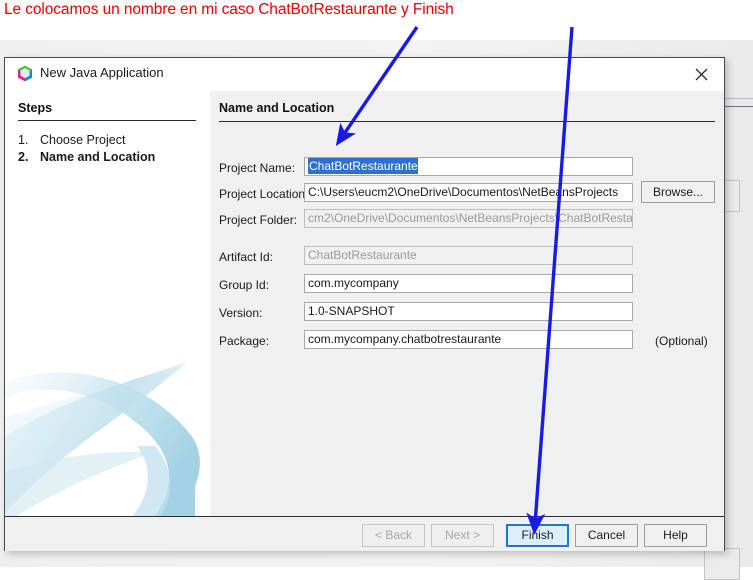 This screenshot has width=753, height=580. I want to click on help-button: Help, so click(675, 535).